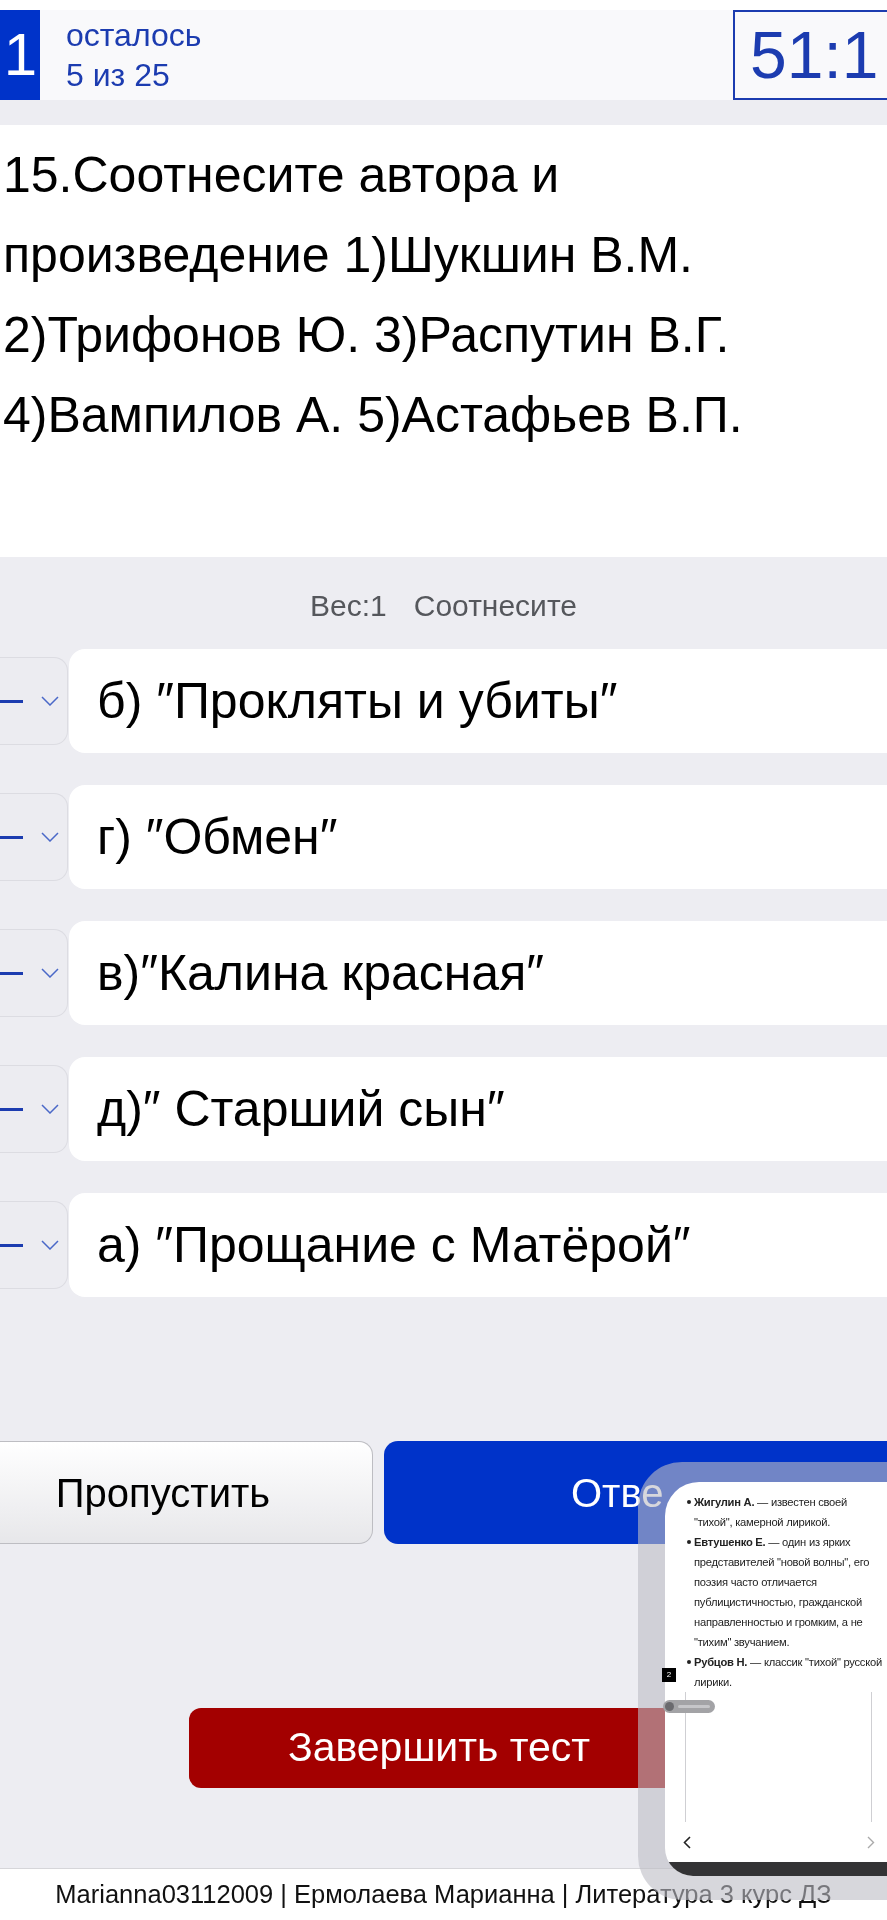 The image size is (887, 1920). I want to click on list-item-text: Жигулин А. — известен своей "тихой", камерной лирикой., so click(771, 1512).